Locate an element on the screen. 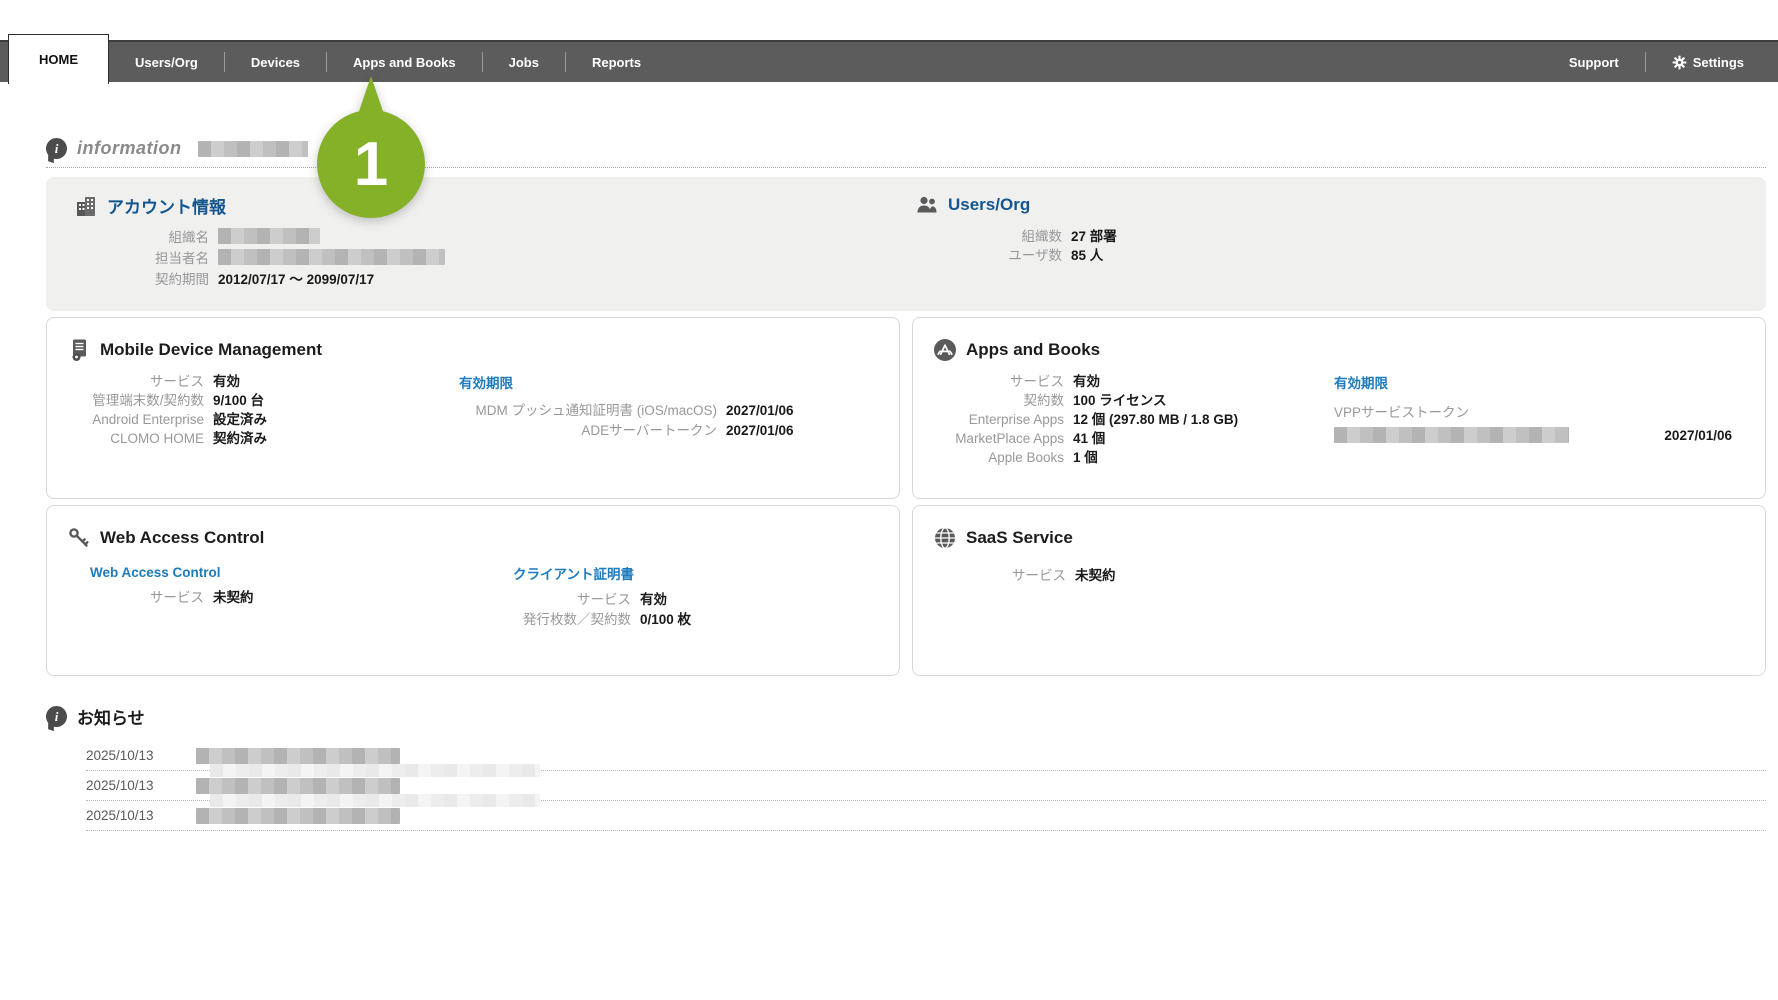  mdm-devices-label: 管理端末数/契約数 is located at coordinates (148, 400).